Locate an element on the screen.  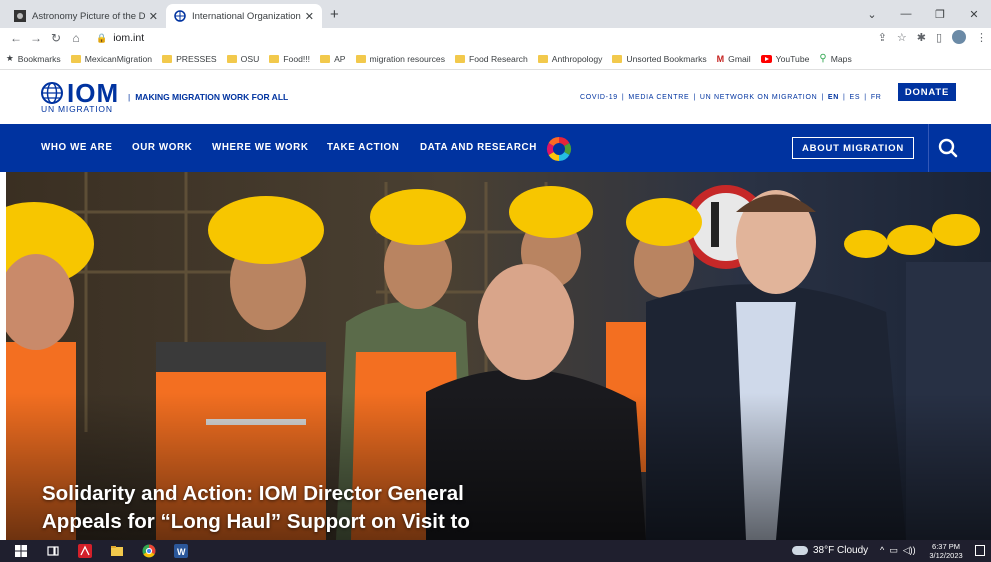
tab-astronomy: Astronomy Picture of the Day ✕ is located at coordinates (86, 16).